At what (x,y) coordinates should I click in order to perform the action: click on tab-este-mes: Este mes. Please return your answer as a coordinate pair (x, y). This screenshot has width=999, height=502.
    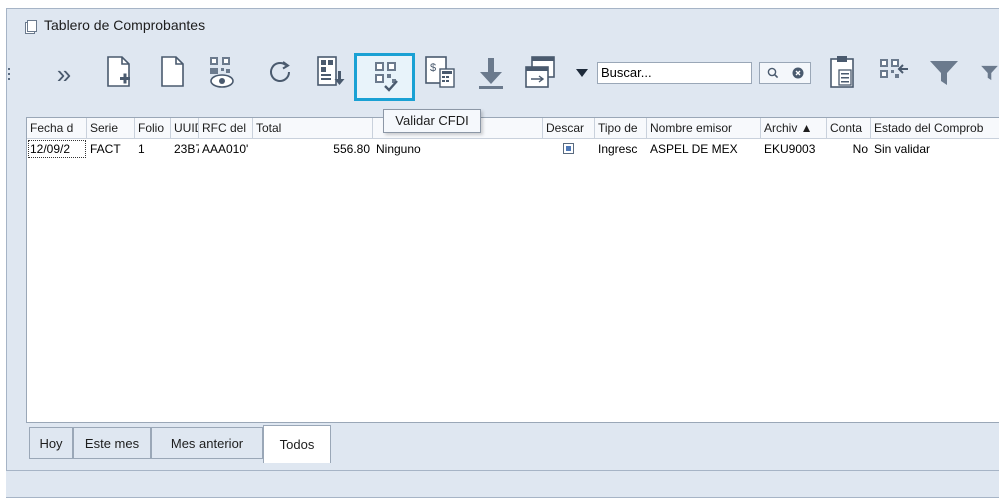
    Looking at the image, I should click on (112, 443).